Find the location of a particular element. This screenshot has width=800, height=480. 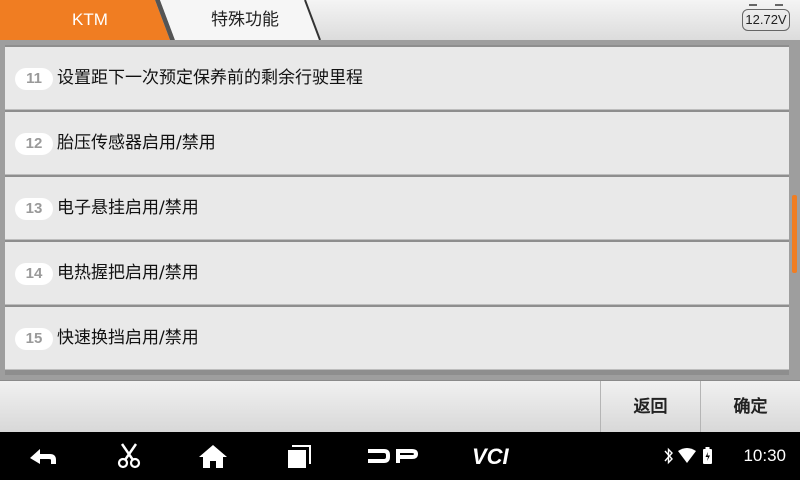

svg-text: VCI is located at coordinates (491, 456).